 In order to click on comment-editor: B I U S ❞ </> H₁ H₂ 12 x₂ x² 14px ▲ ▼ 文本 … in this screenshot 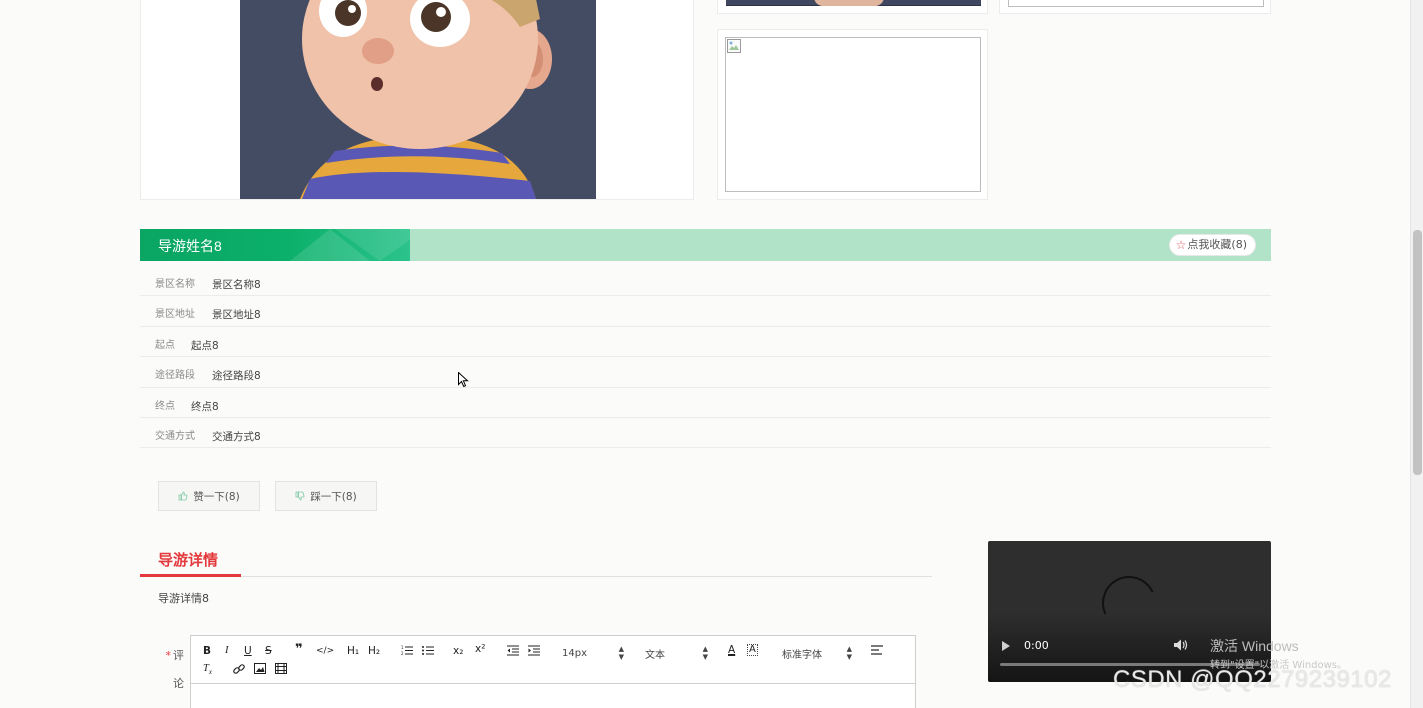, I will do `click(553, 671)`.